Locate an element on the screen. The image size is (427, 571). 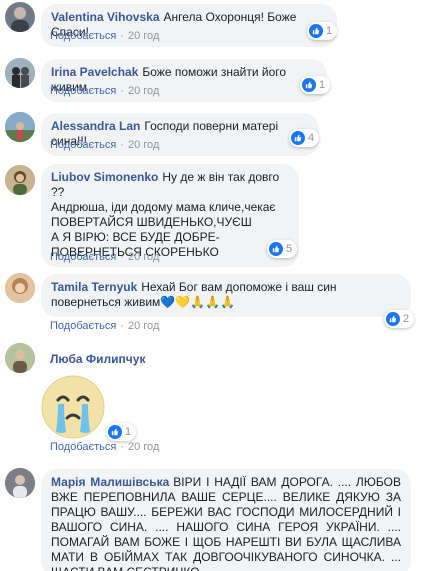
crying-face-sticker is located at coordinates (73, 407).